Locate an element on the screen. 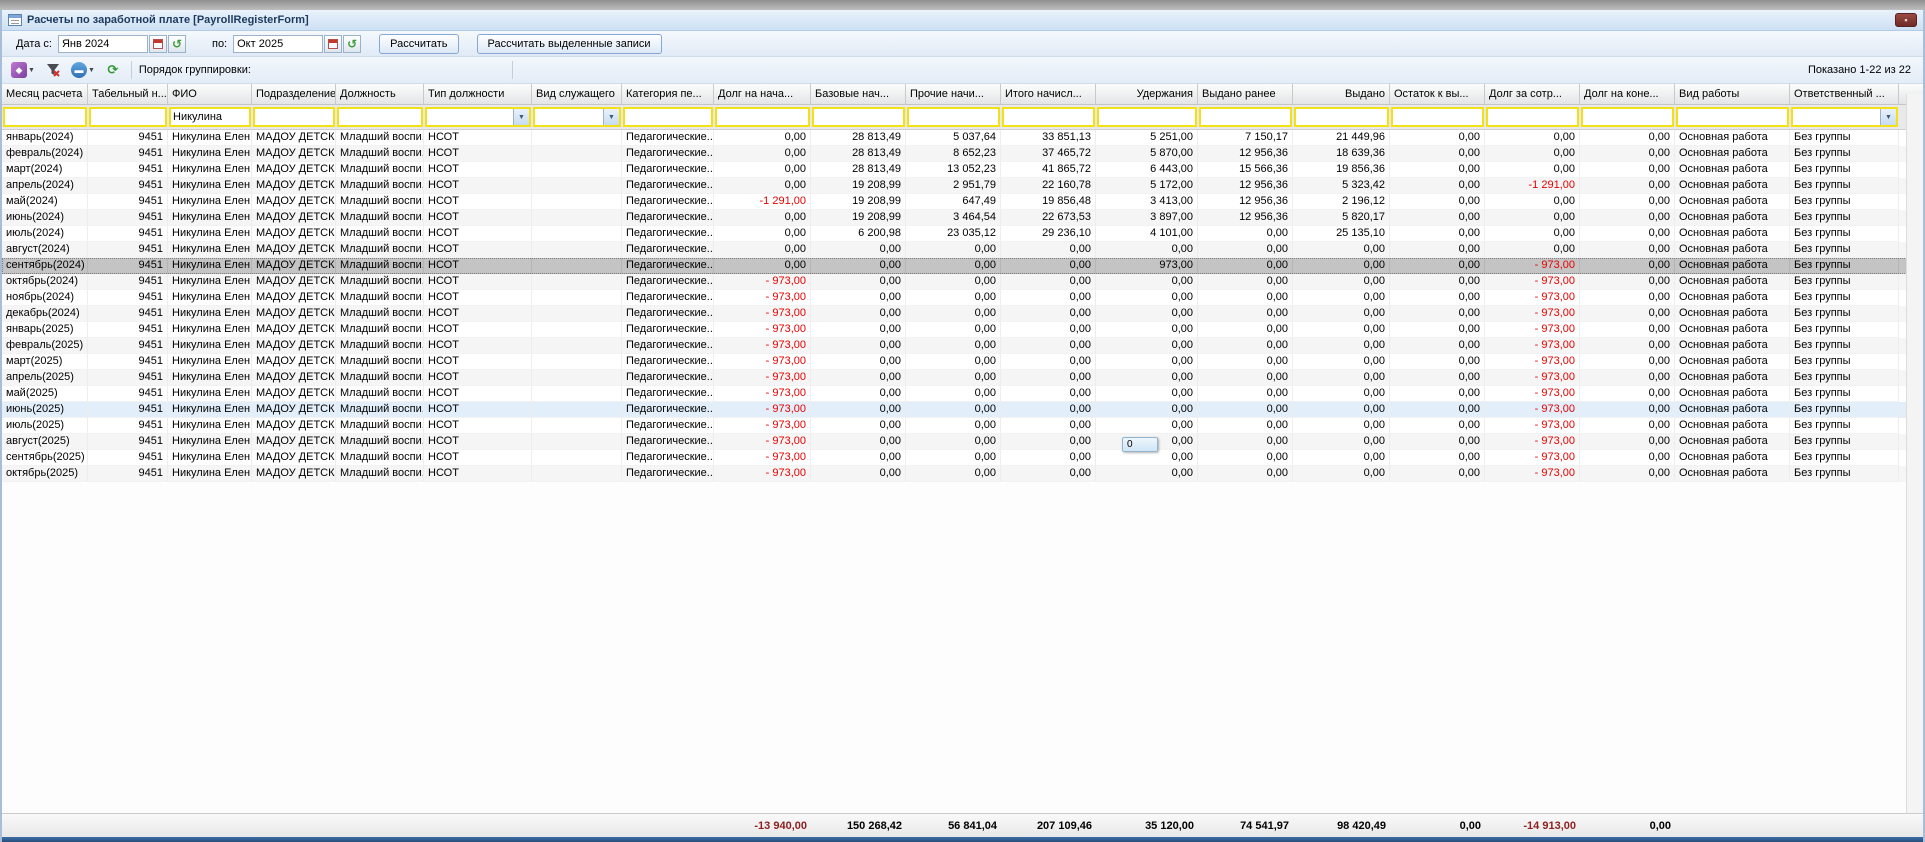 The height and width of the screenshot is (842, 1925). filter-input-base_acc is located at coordinates (858, 117).